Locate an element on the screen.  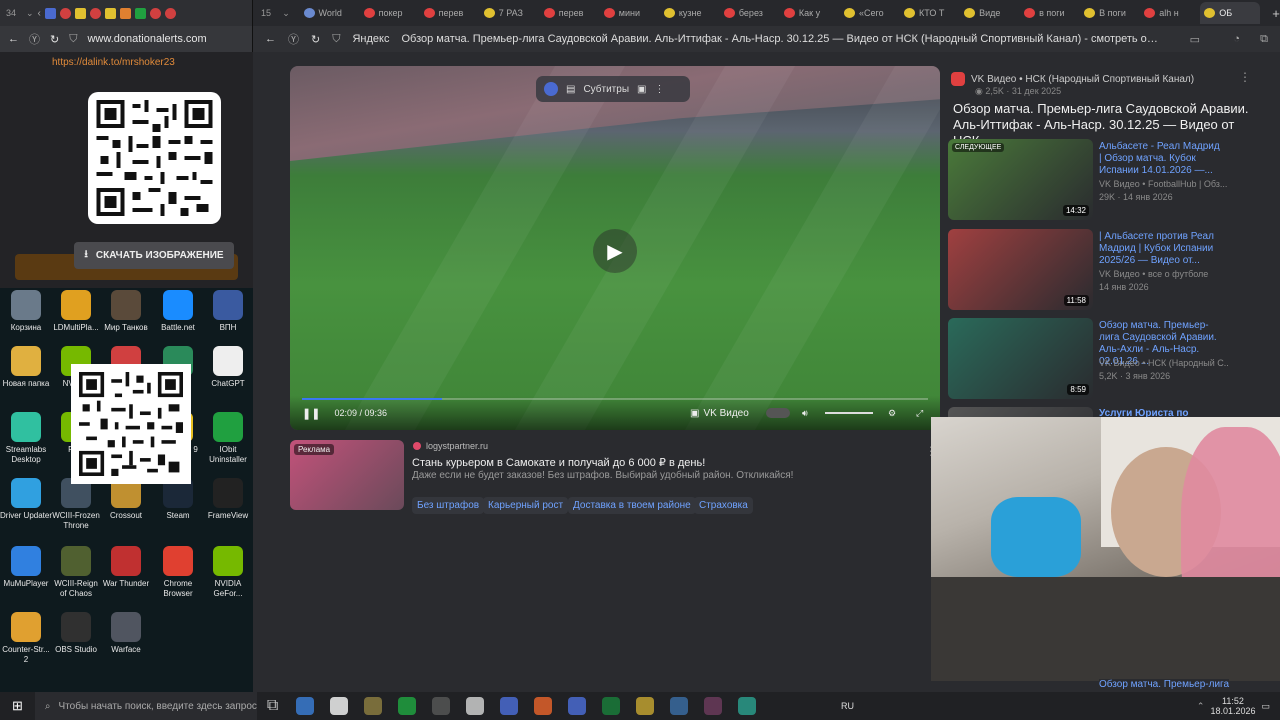
ad-chip: Доставка в твоем районе is located at coordinates (632, 505).